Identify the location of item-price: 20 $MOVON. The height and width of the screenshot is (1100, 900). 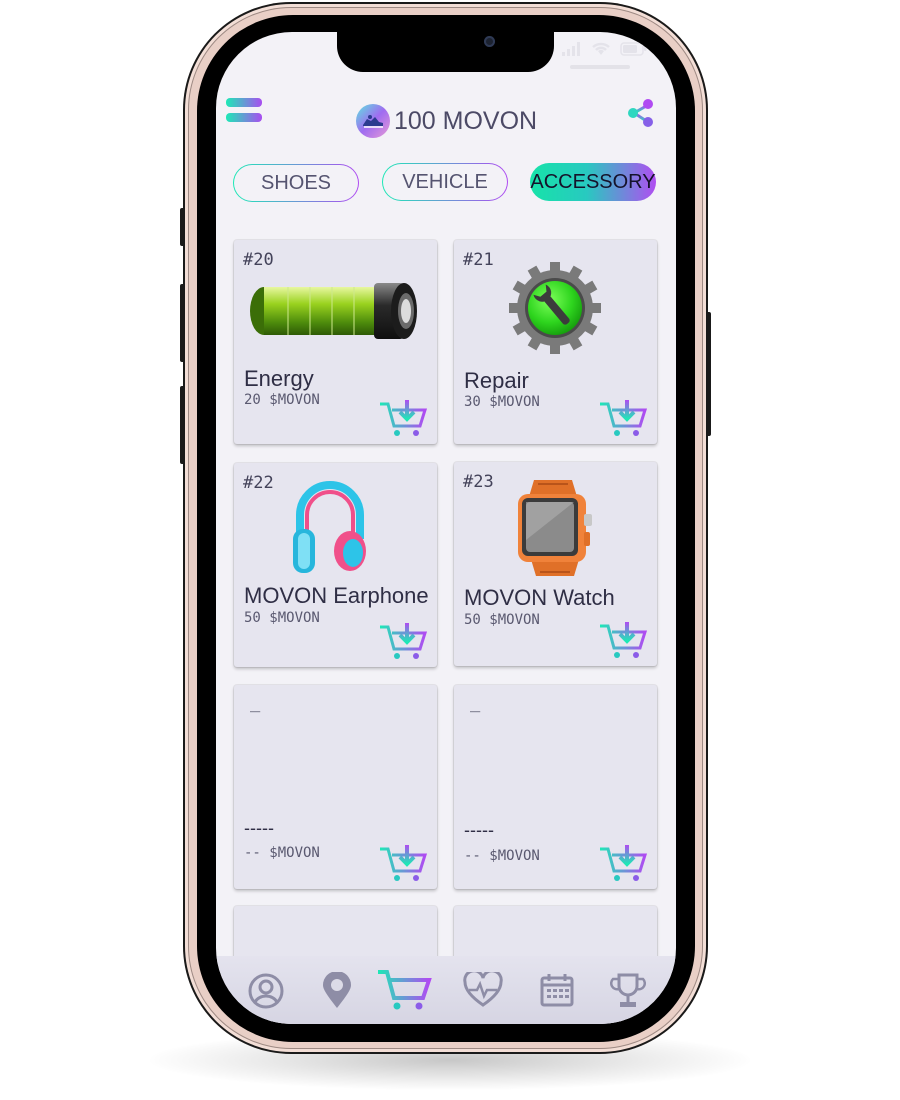
(282, 400).